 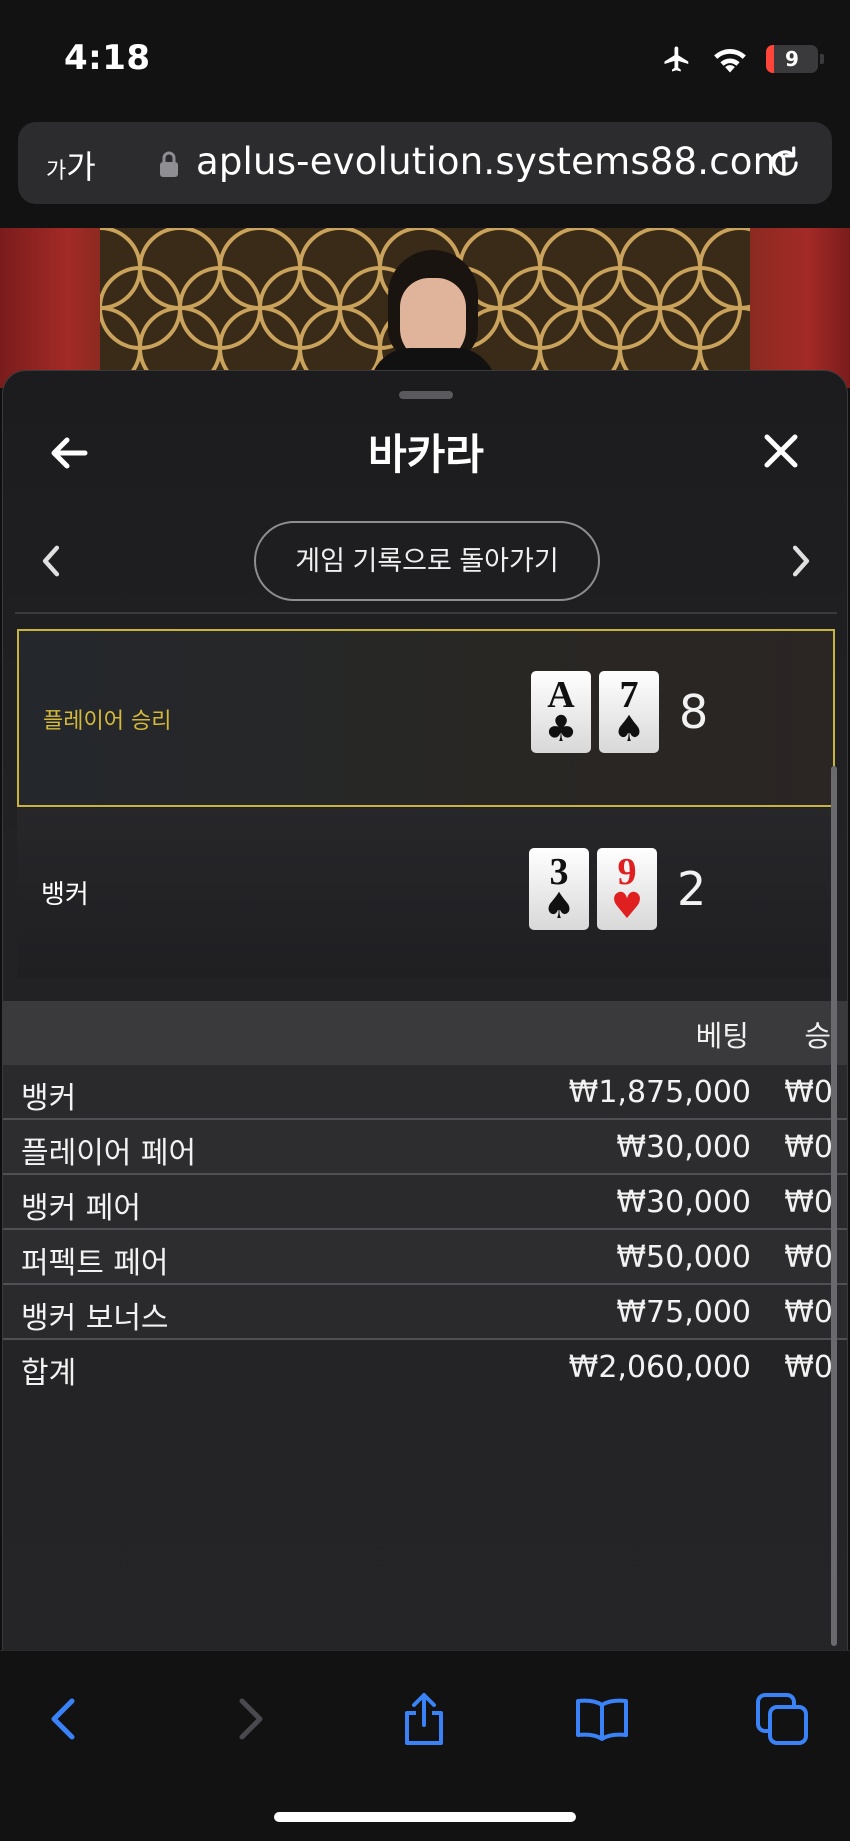 I want to click on browser-address-area: 가가 aplus-evolution.systems88.com, so click(x=425, y=174).